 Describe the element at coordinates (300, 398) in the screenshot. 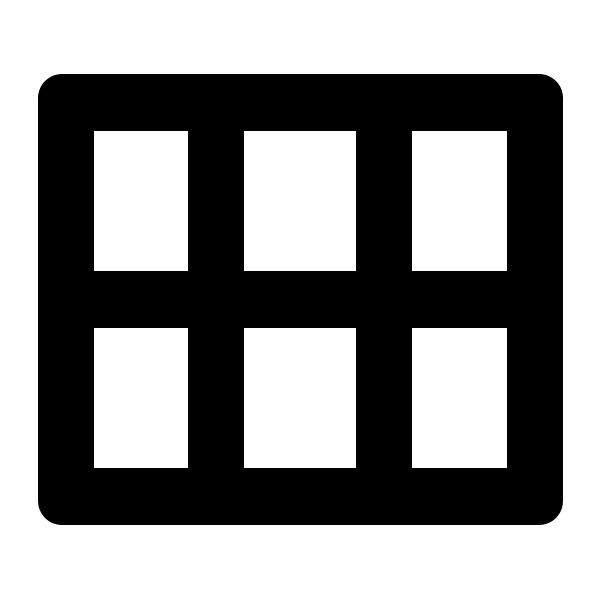

I see `grid-cell-r2-c2` at that location.